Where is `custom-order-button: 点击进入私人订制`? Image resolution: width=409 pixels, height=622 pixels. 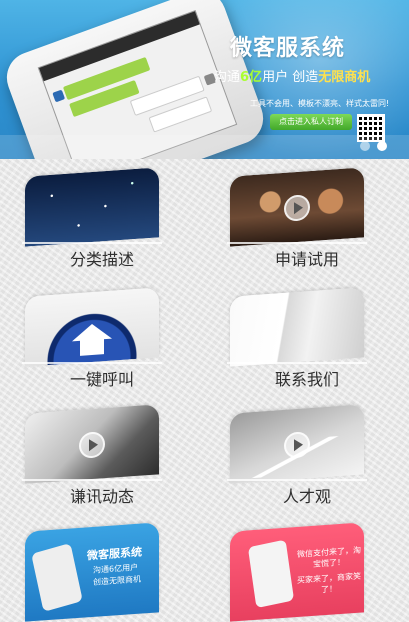 custom-order-button: 点击进入私人订制 is located at coordinates (311, 122).